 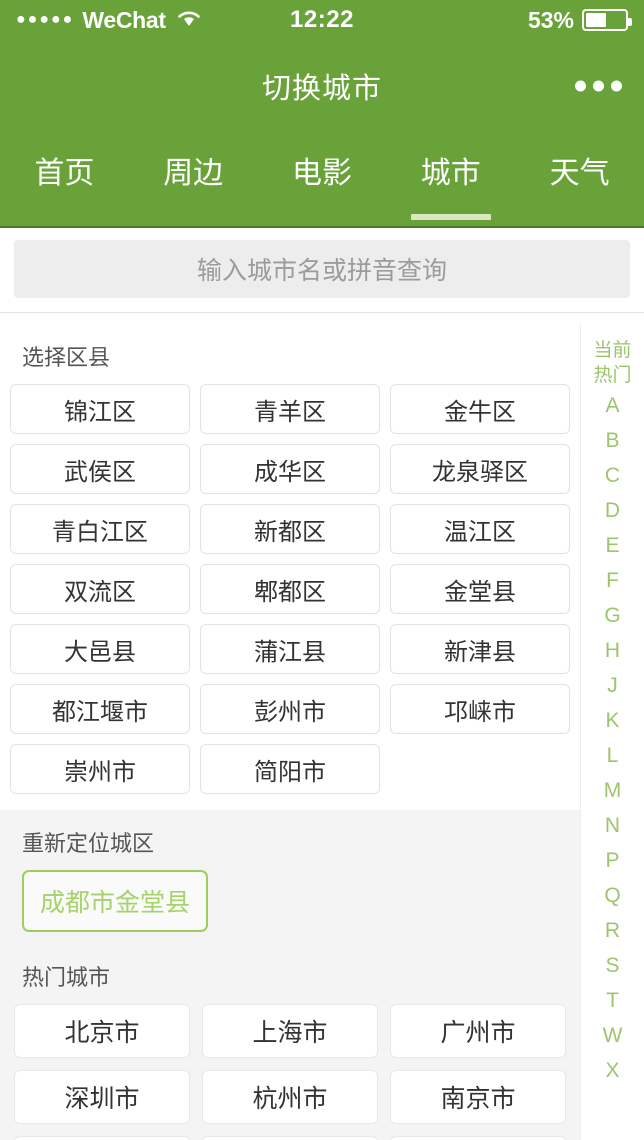 What do you see at coordinates (321, 173) in the screenshot?
I see `tab-movie-label: 电影` at bounding box center [321, 173].